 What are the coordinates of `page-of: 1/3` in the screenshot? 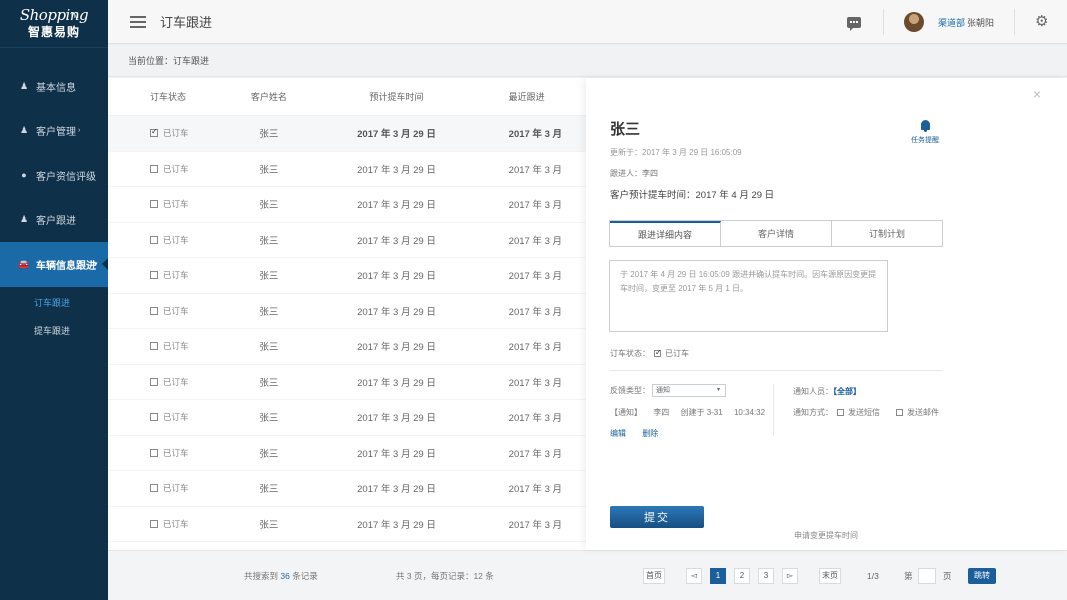 It's located at (873, 575).